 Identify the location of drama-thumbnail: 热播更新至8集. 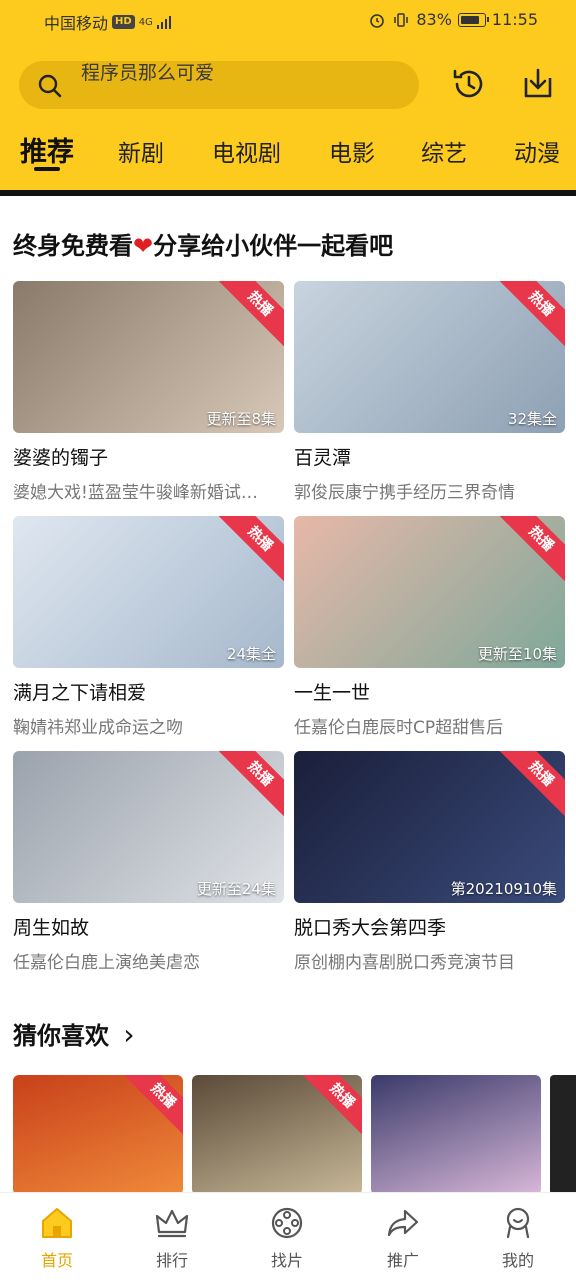
(148, 357).